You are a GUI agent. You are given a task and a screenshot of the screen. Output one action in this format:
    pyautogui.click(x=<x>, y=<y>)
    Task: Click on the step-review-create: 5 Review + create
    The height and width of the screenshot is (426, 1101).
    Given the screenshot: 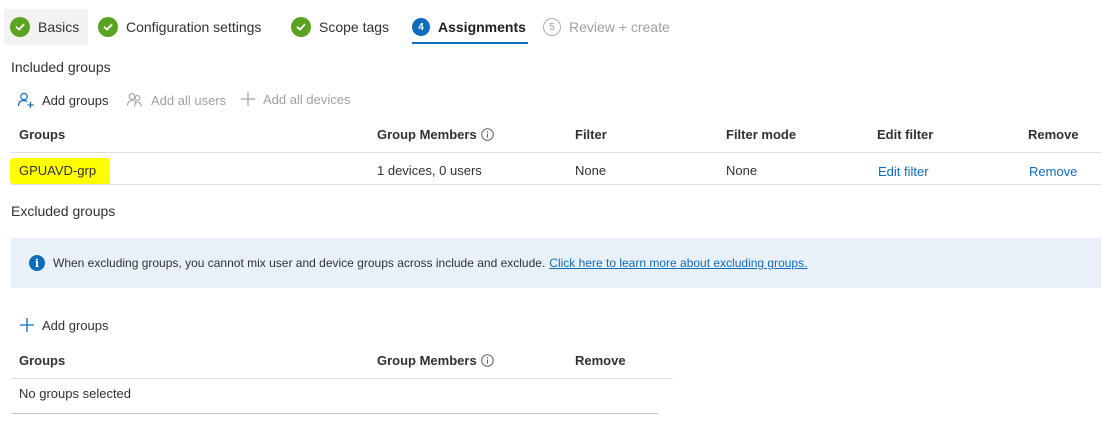 What is the action you would take?
    pyautogui.click(x=606, y=27)
    